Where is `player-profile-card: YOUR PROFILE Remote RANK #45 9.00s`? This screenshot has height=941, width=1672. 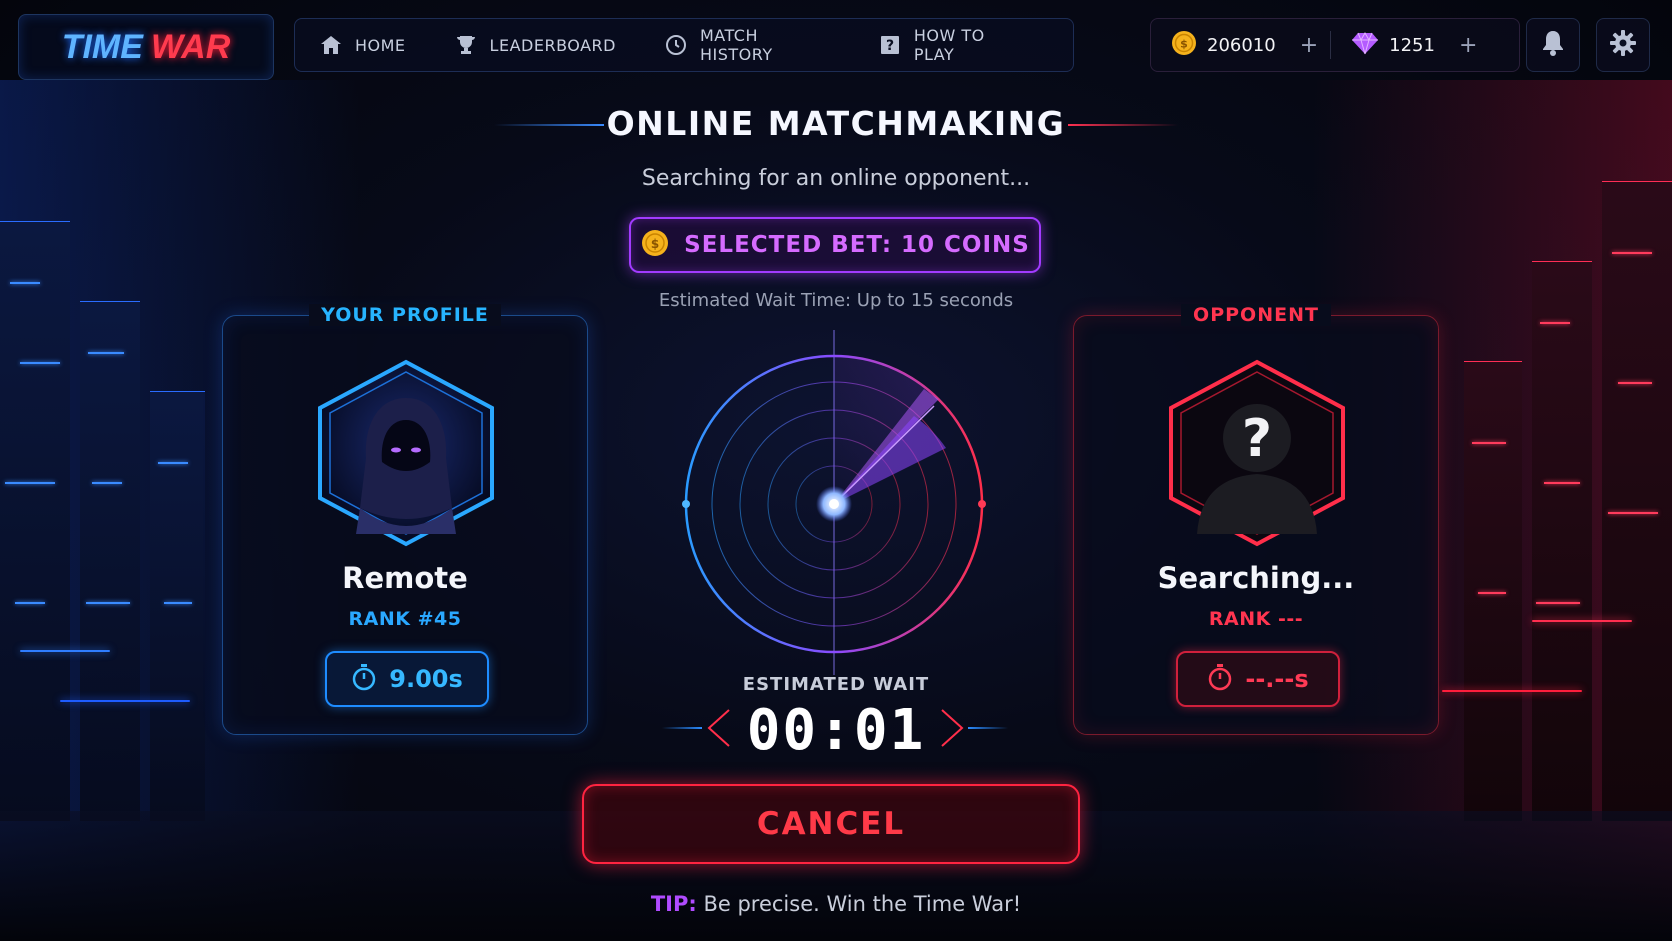 player-profile-card: YOUR PROFILE Remote RANK #45 9.00s is located at coordinates (405, 519).